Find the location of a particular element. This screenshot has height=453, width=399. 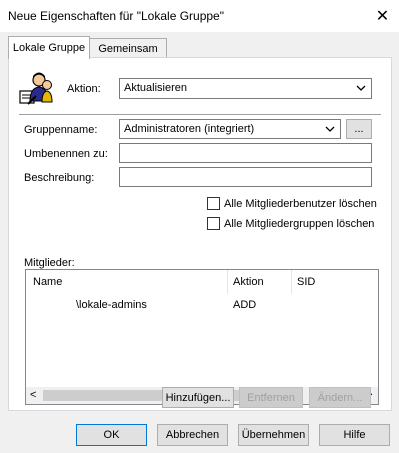

tab-gemeinsam: Gemeinsam is located at coordinates (128, 48).